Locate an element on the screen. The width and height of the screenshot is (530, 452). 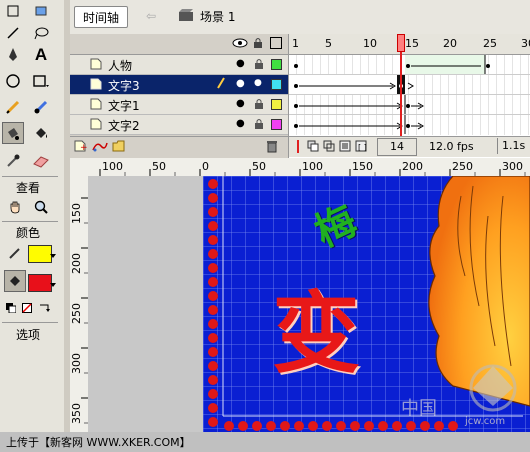
stroke-color-dropdown-arrow-icon is located at coordinates (53, 256).